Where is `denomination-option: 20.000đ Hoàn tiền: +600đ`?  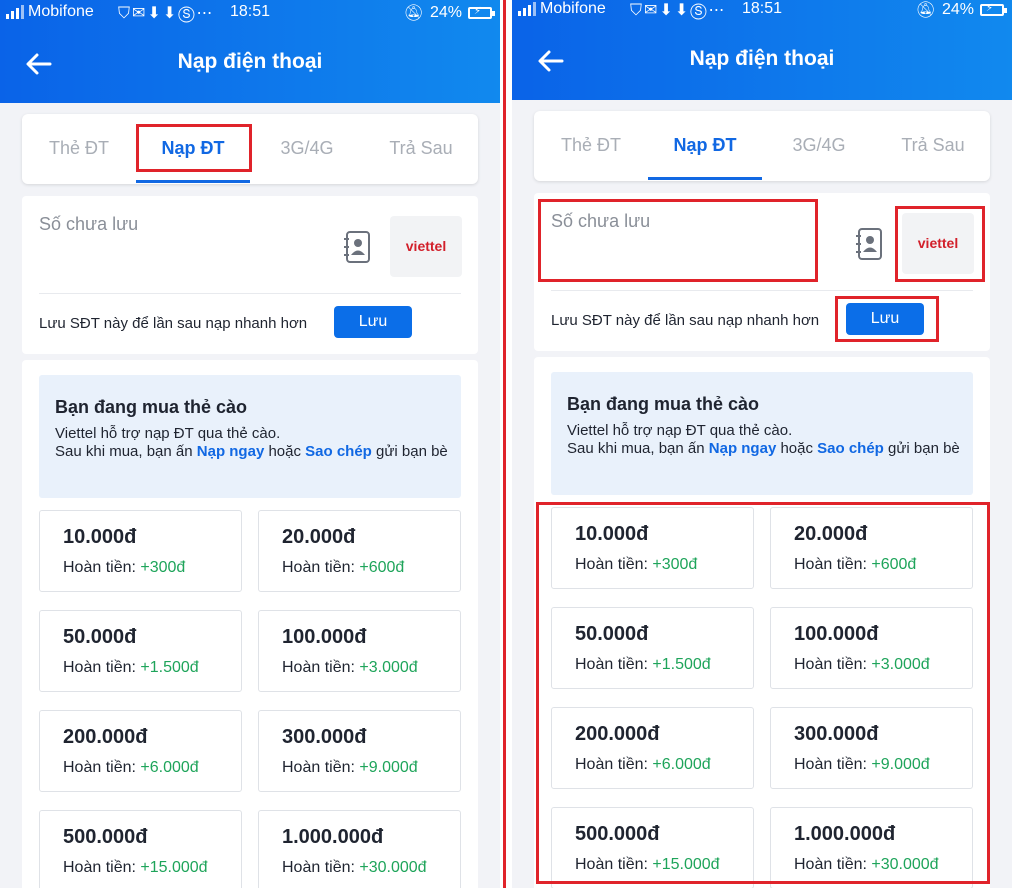 denomination-option: 20.000đ Hoàn tiền: +600đ is located at coordinates (359, 551).